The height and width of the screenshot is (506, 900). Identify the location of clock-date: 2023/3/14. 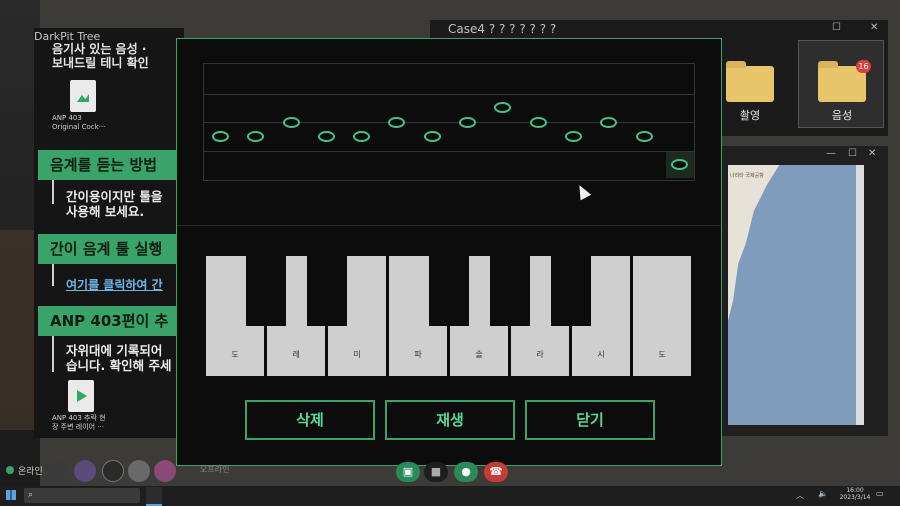
(855, 497).